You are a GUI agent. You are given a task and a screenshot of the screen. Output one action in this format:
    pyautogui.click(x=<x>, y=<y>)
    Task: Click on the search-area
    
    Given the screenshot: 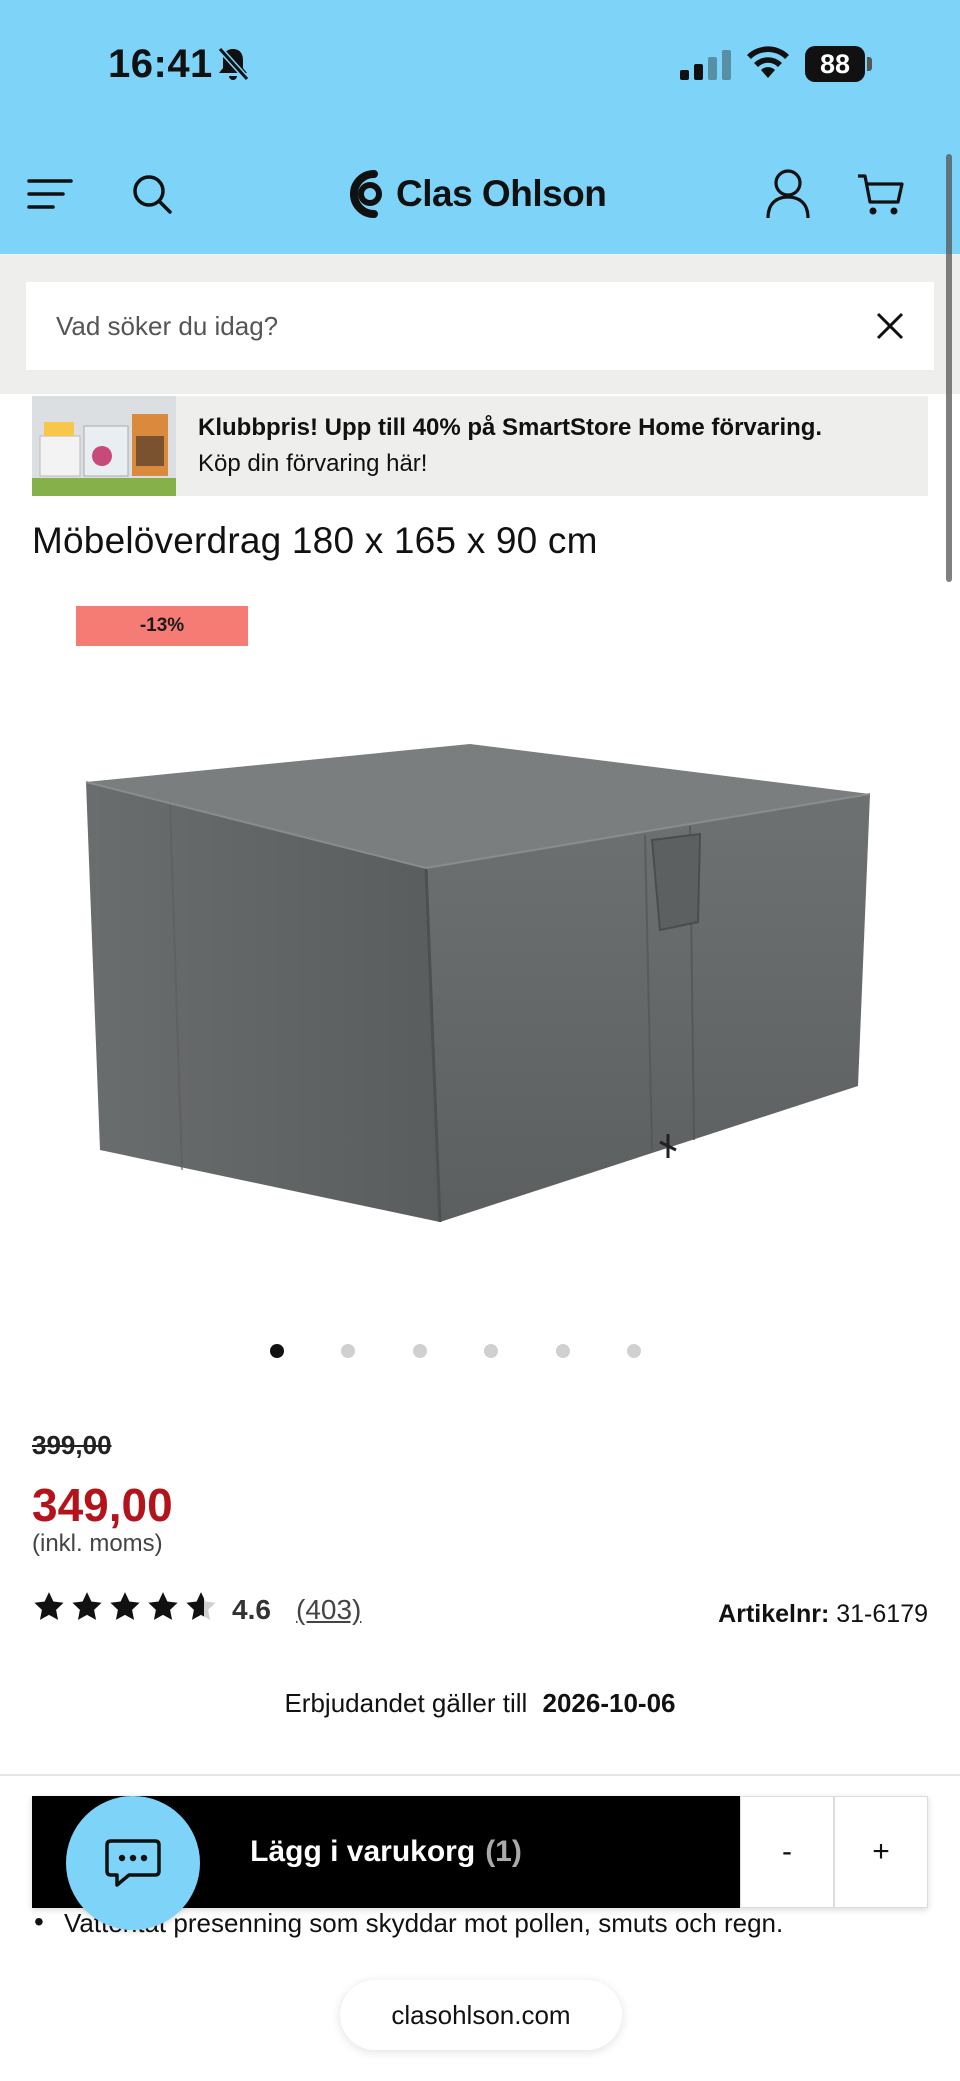 What is the action you would take?
    pyautogui.click(x=480, y=324)
    